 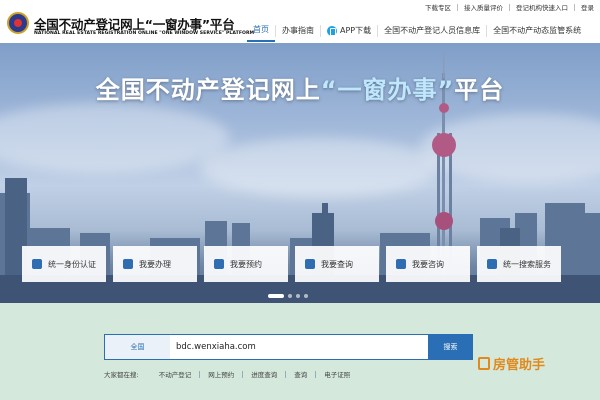 I want to click on chat-icon, so click(x=401, y=264).